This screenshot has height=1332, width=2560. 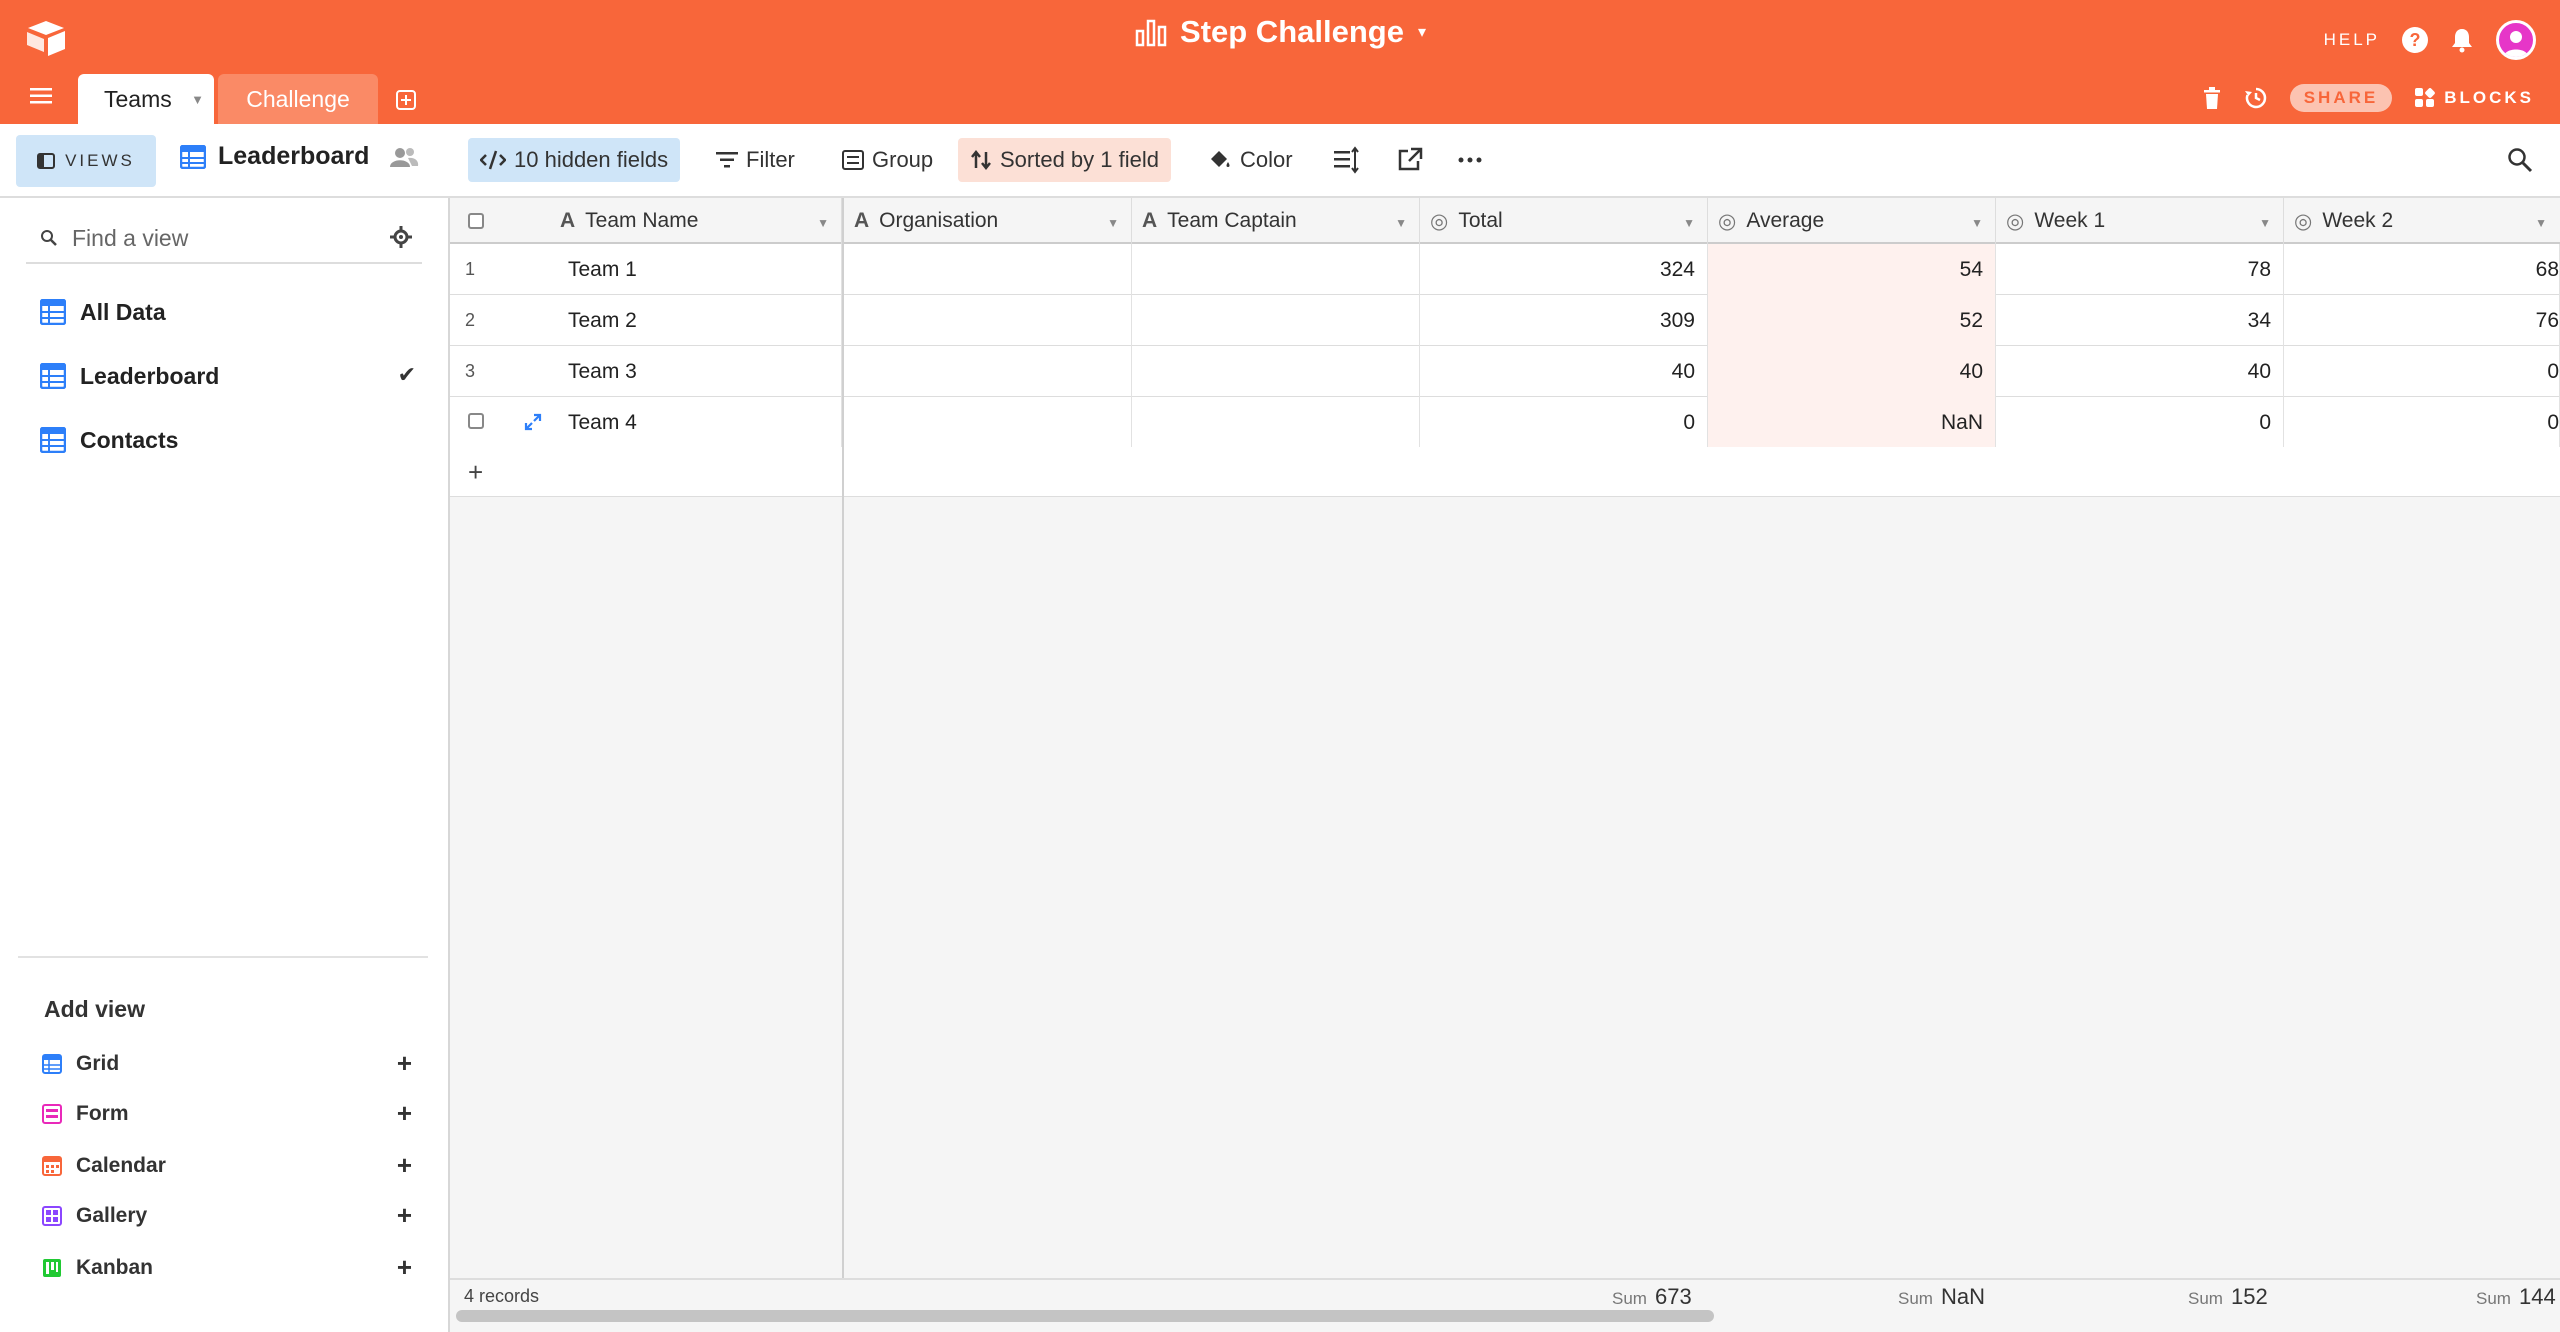 What do you see at coordinates (1250, 160) in the screenshot?
I see `color-button: Color` at bounding box center [1250, 160].